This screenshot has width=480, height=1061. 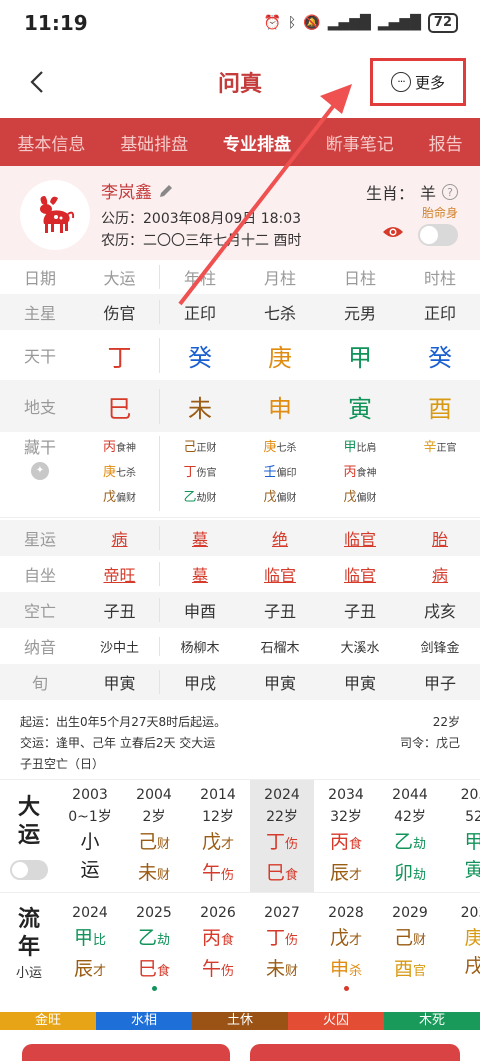 What do you see at coordinates (218, 950) in the screenshot?
I see `liunian-column: 2026 丙食 午伤` at bounding box center [218, 950].